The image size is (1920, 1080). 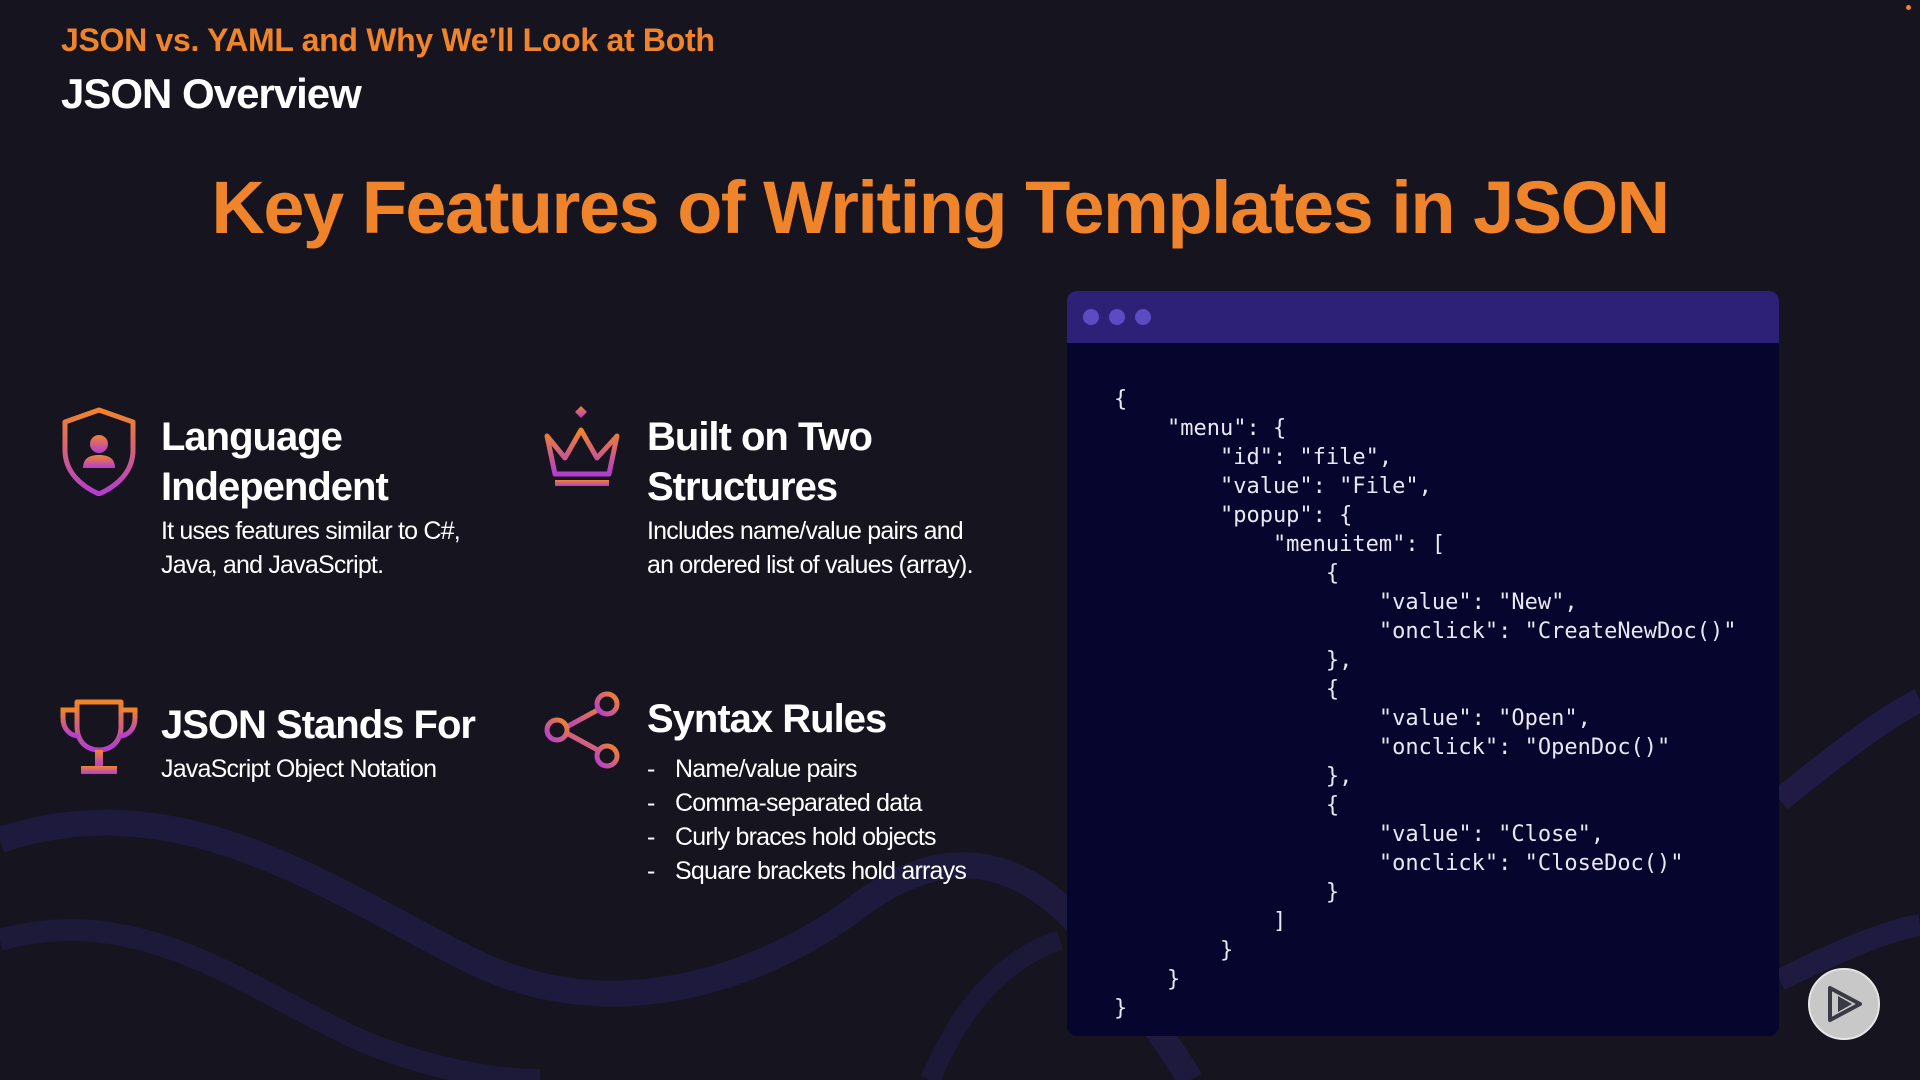 What do you see at coordinates (388, 40) in the screenshot?
I see `section-title: JSON vs. YAML and Why We’ll Look at Both` at bounding box center [388, 40].